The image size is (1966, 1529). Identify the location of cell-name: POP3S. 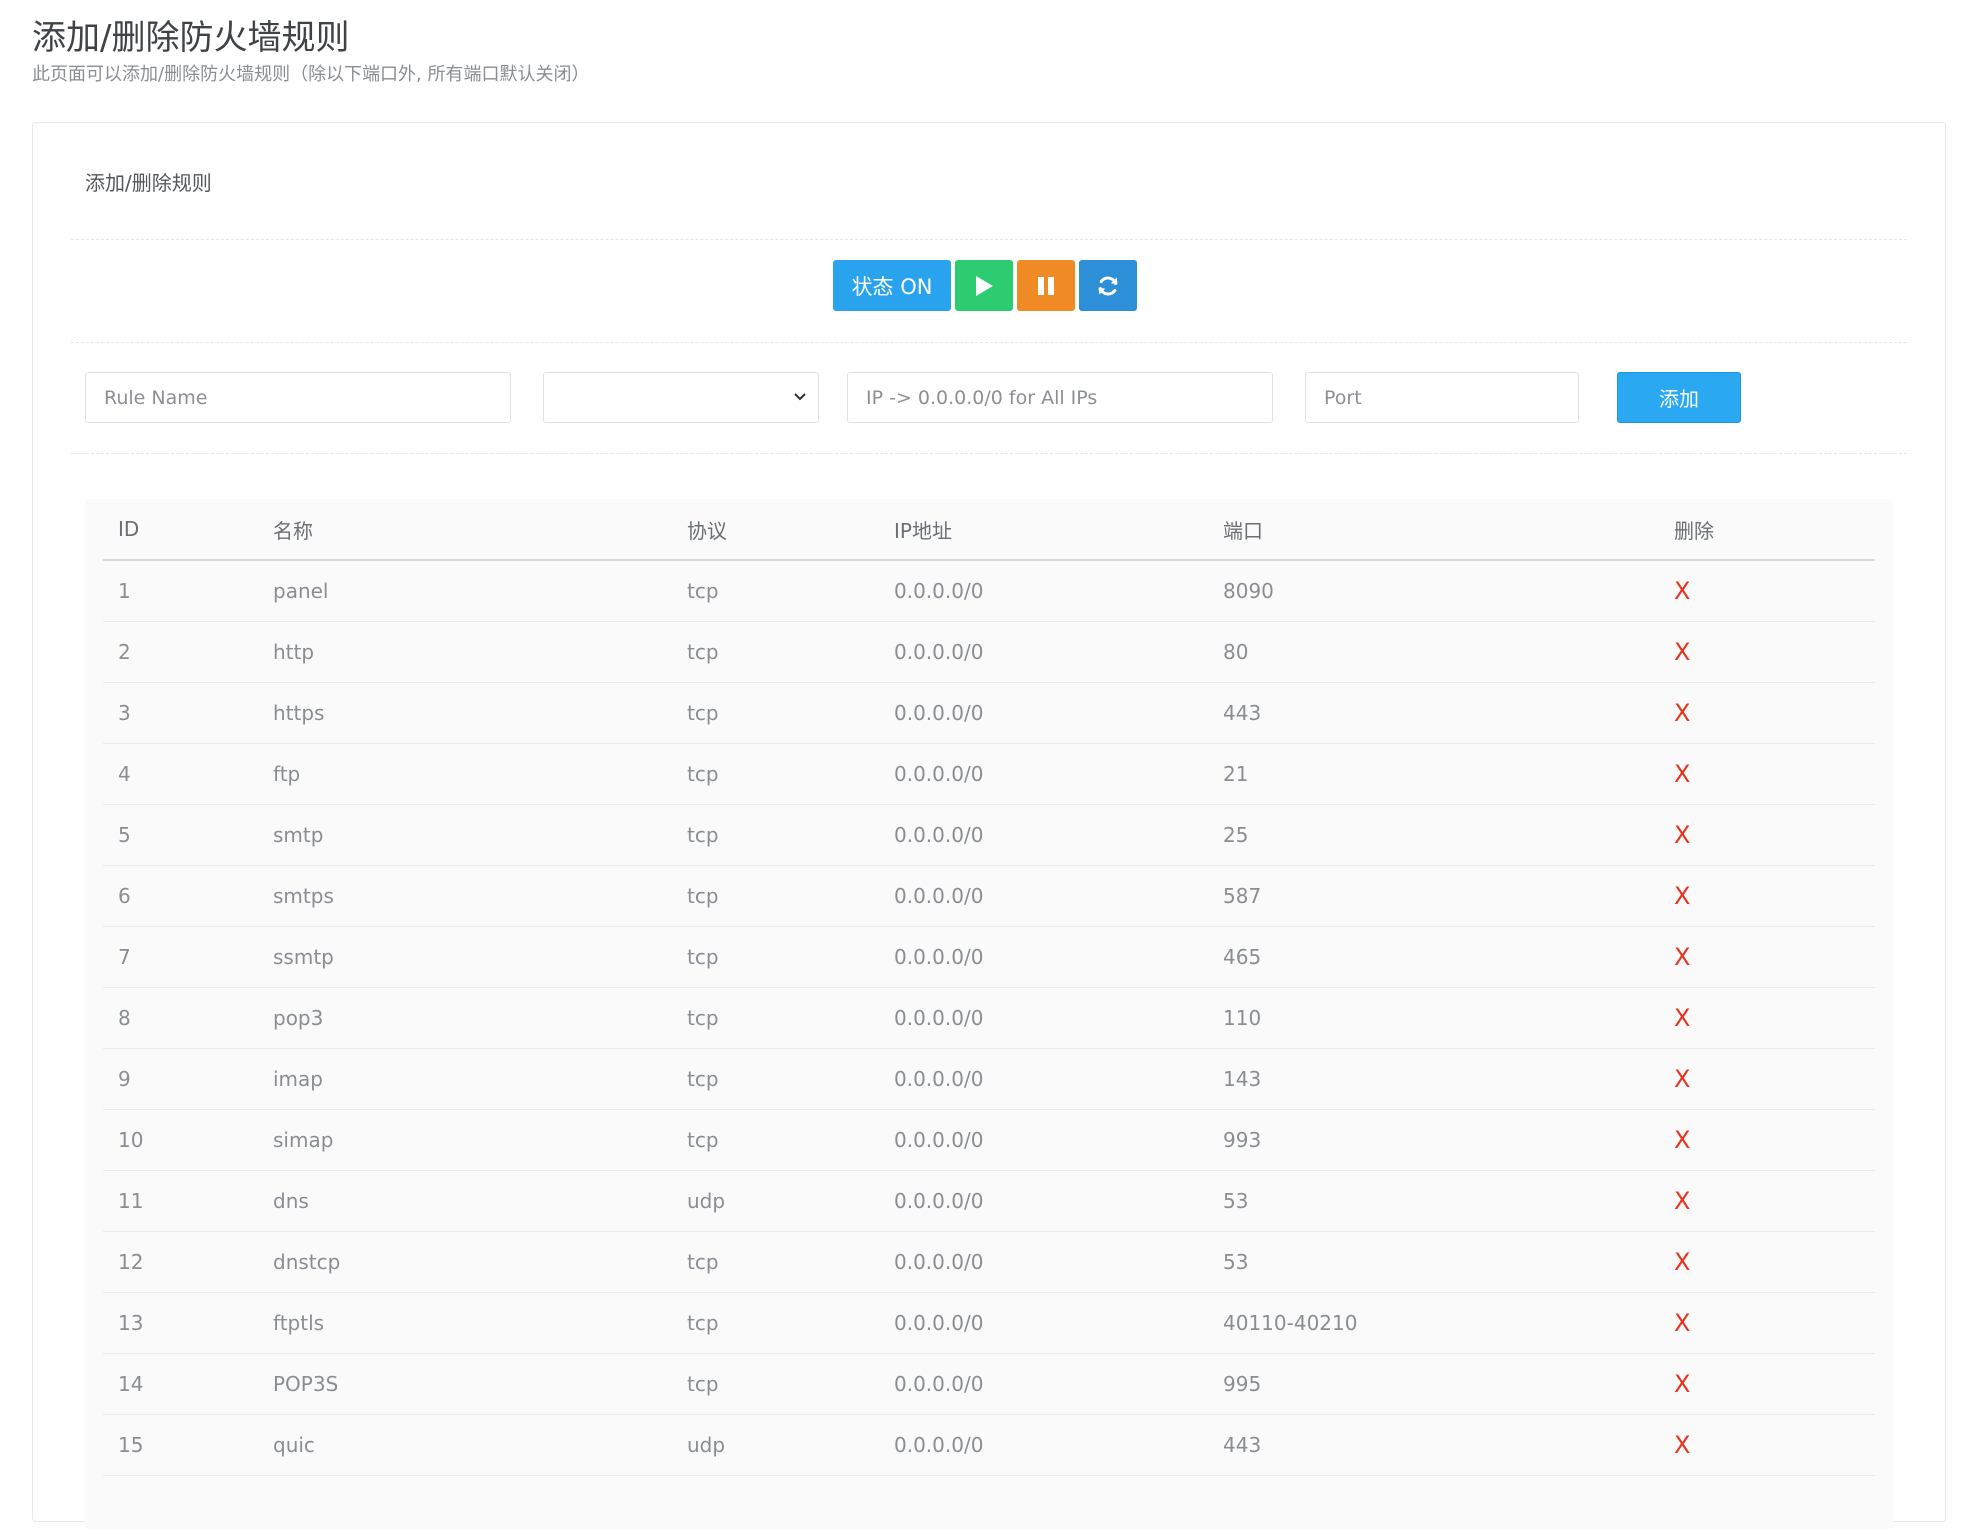
(465, 1384).